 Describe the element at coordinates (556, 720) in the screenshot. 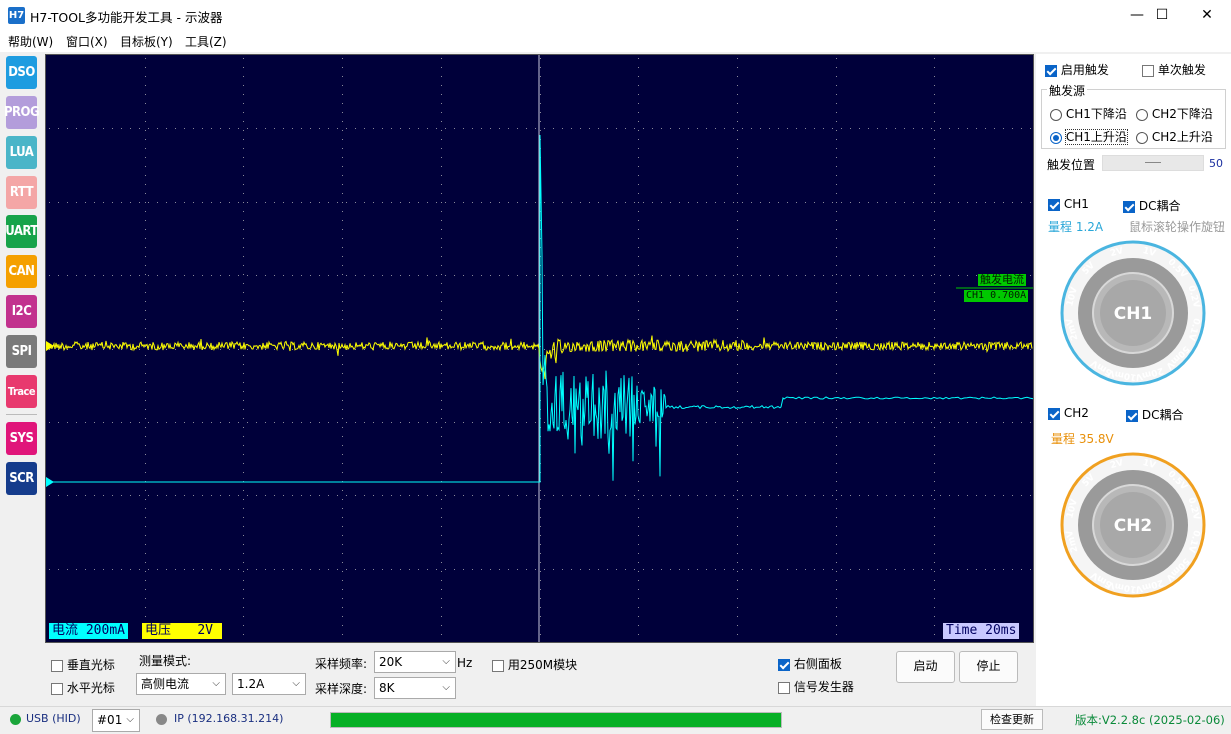

I see `progress-bar` at that location.